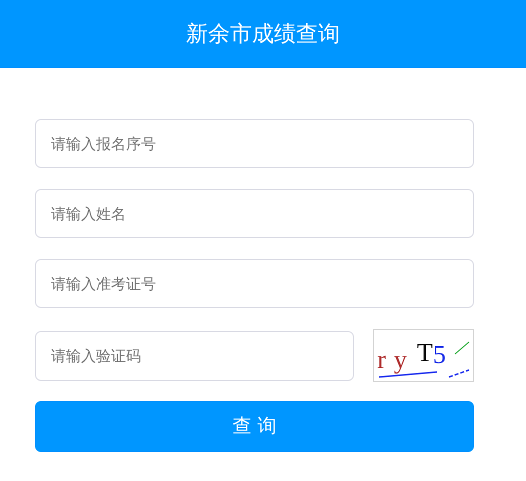  What do you see at coordinates (254, 143) in the screenshot?
I see `text-input: 请输入报名序号` at bounding box center [254, 143].